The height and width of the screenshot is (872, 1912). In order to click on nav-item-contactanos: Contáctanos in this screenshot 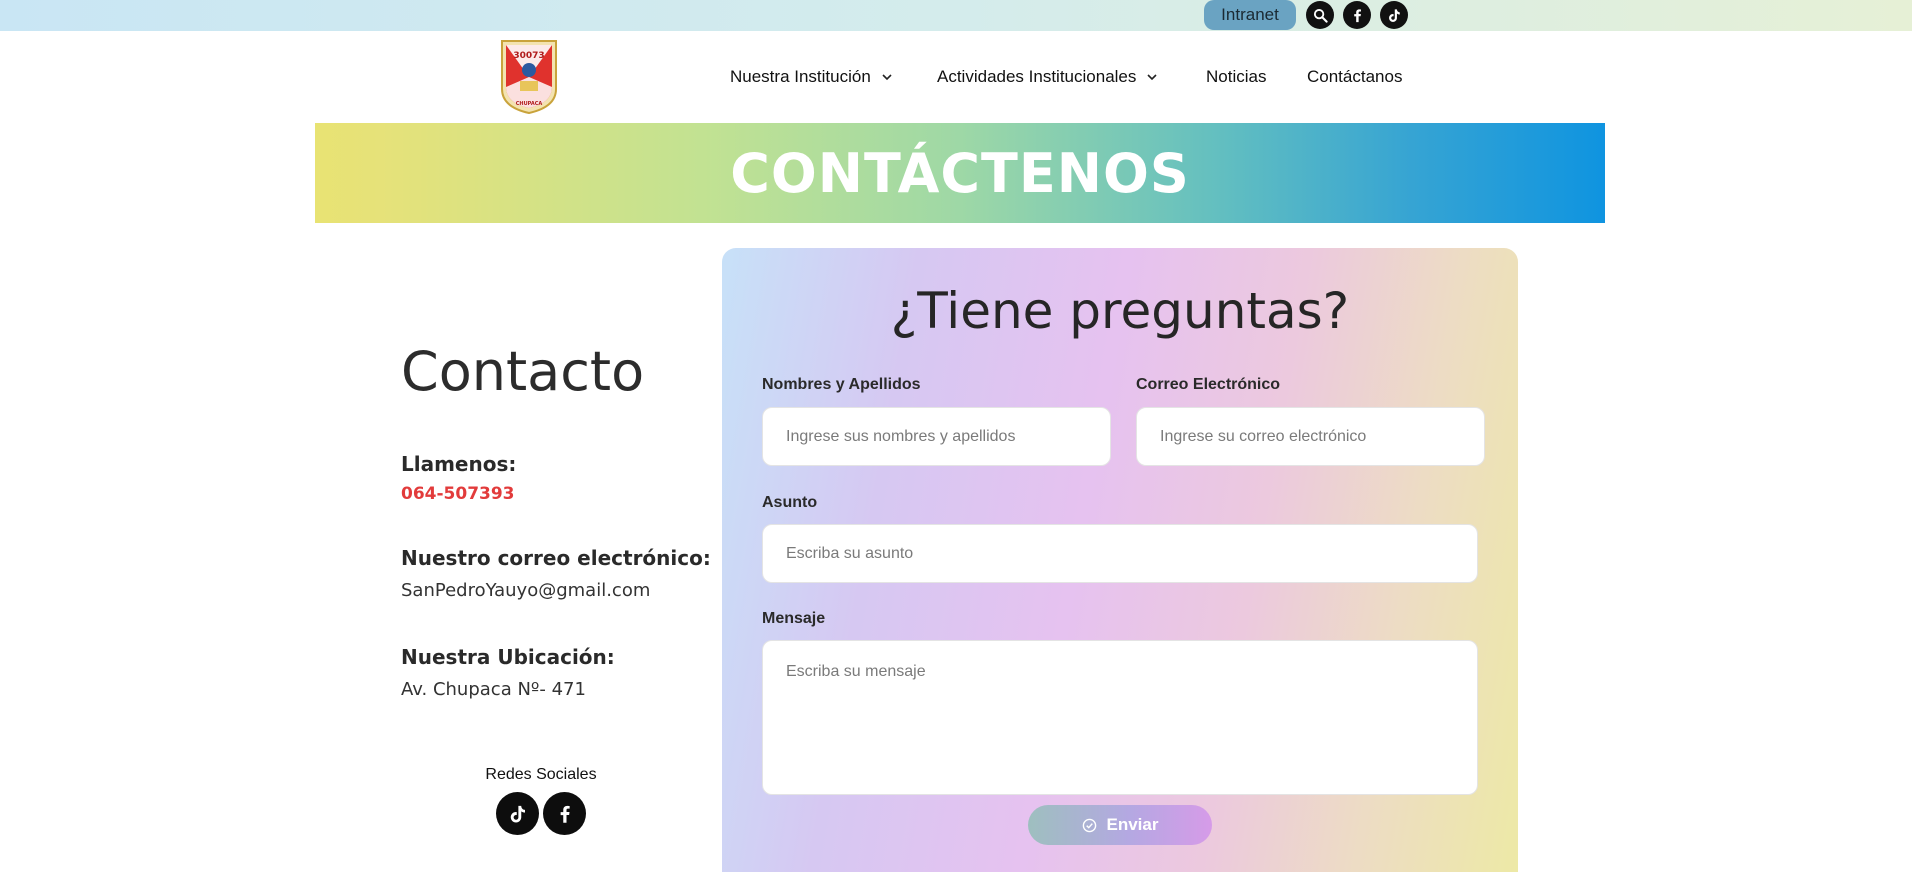, I will do `click(1354, 77)`.